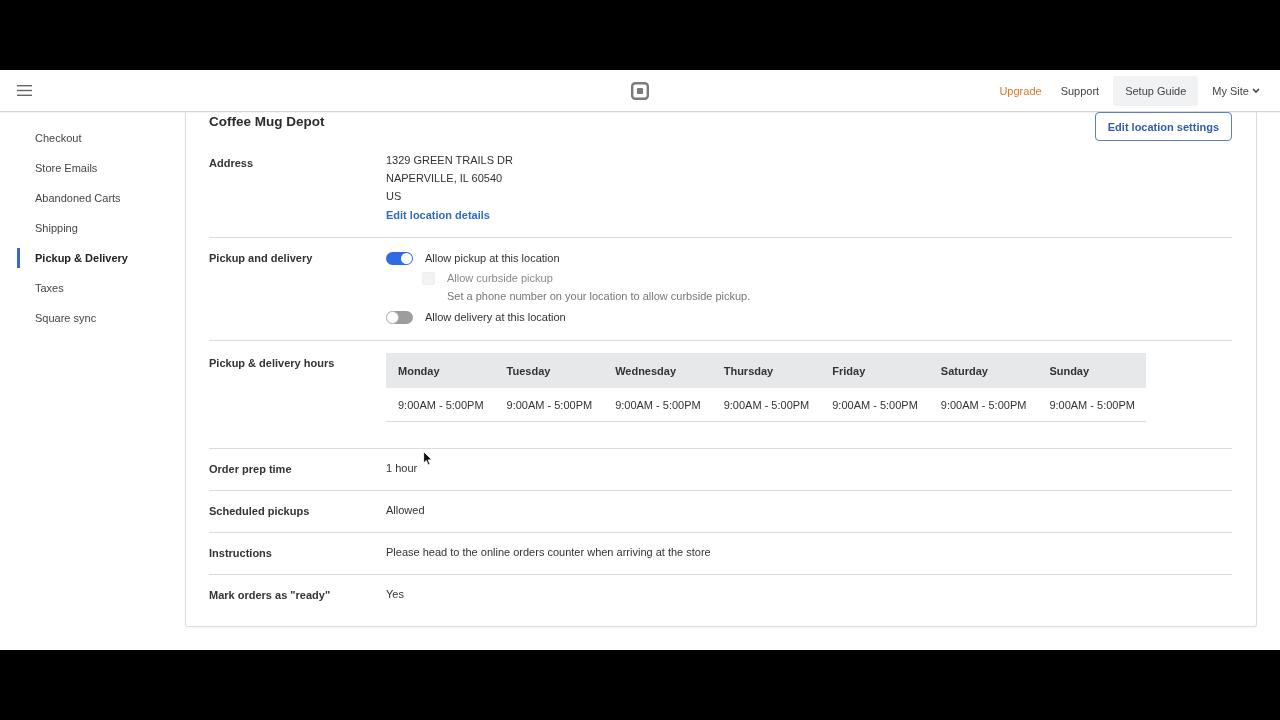 The width and height of the screenshot is (1280, 720). I want to click on sidebar-item: Square sync, so click(101, 318).